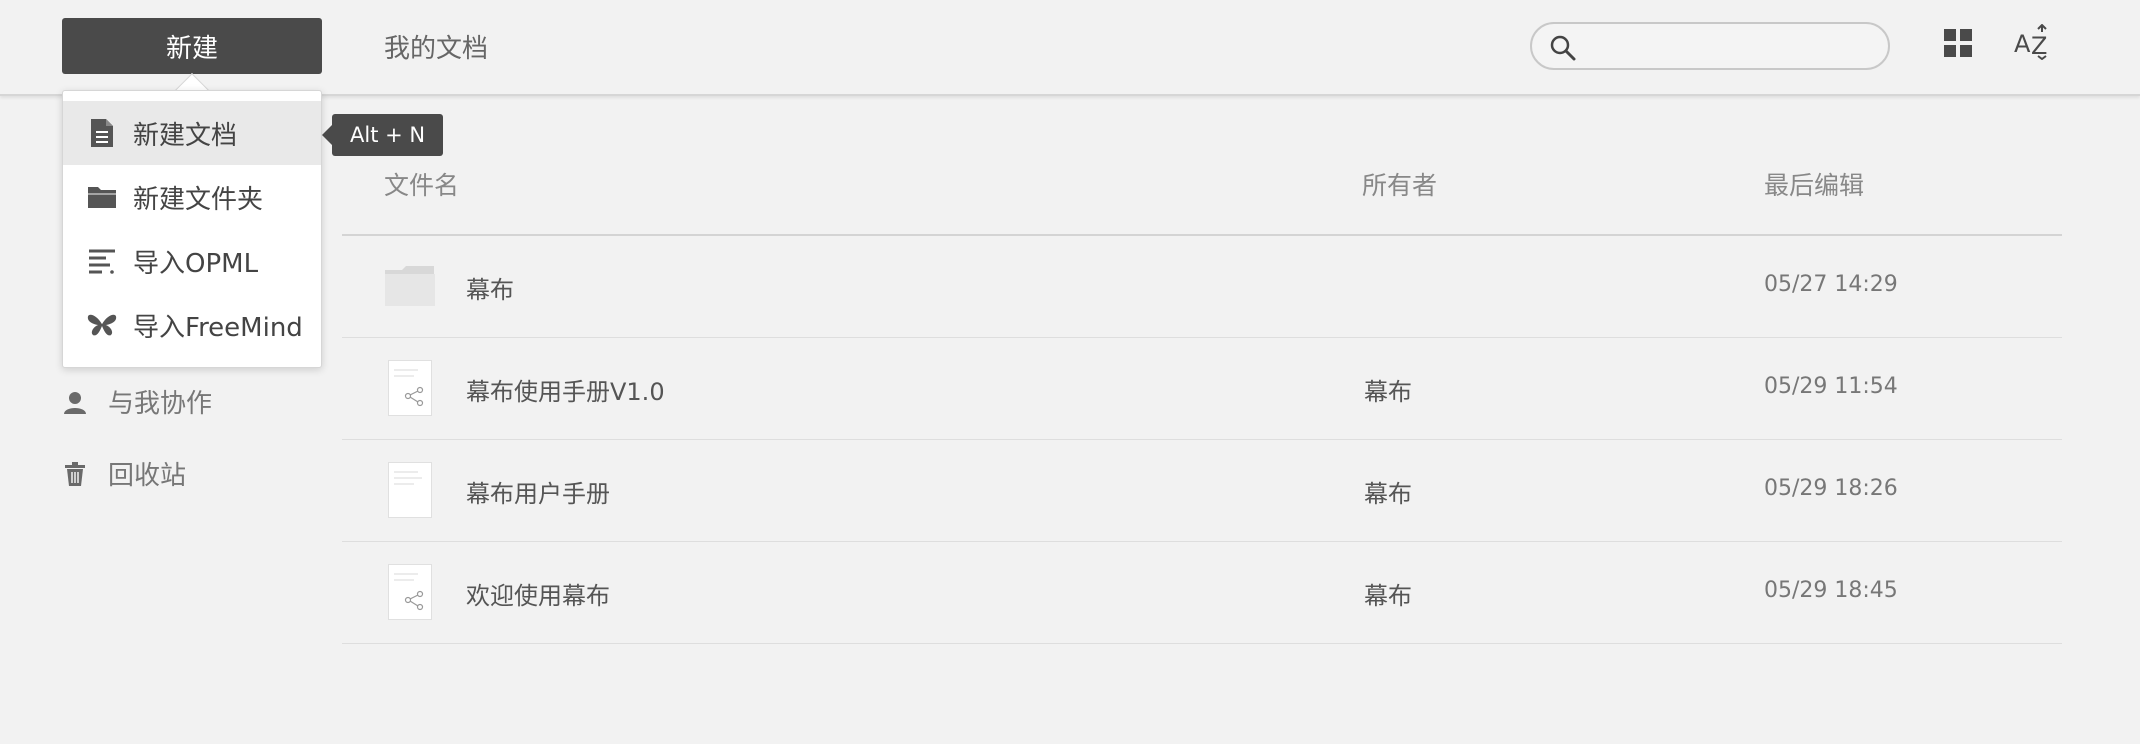  Describe the element at coordinates (410, 490) in the screenshot. I see `document-thumbnail-icon` at that location.